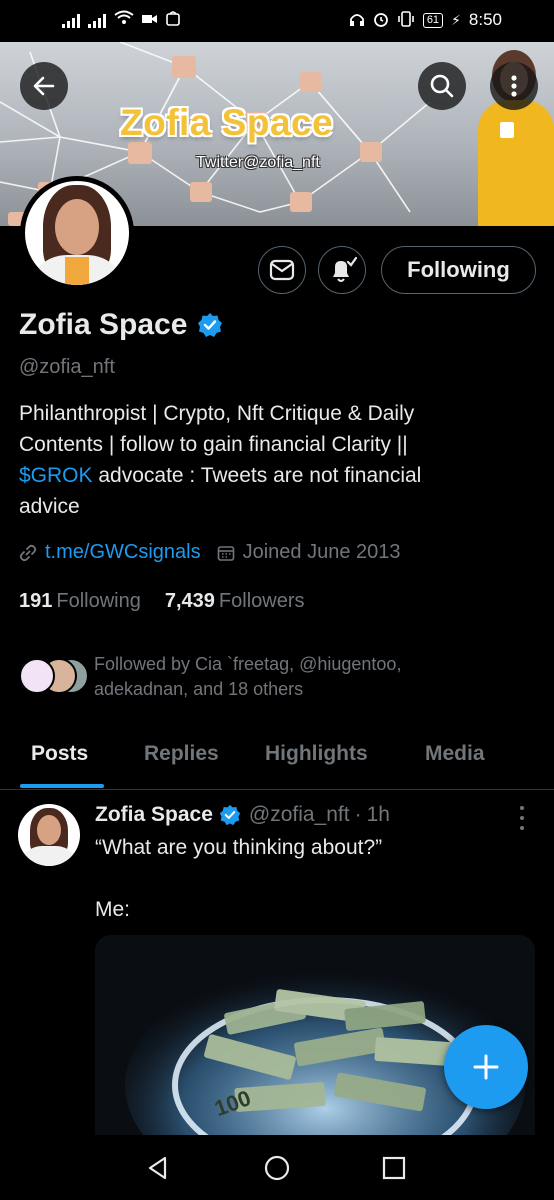  I want to click on nav-recents-button, so click(394, 1168).